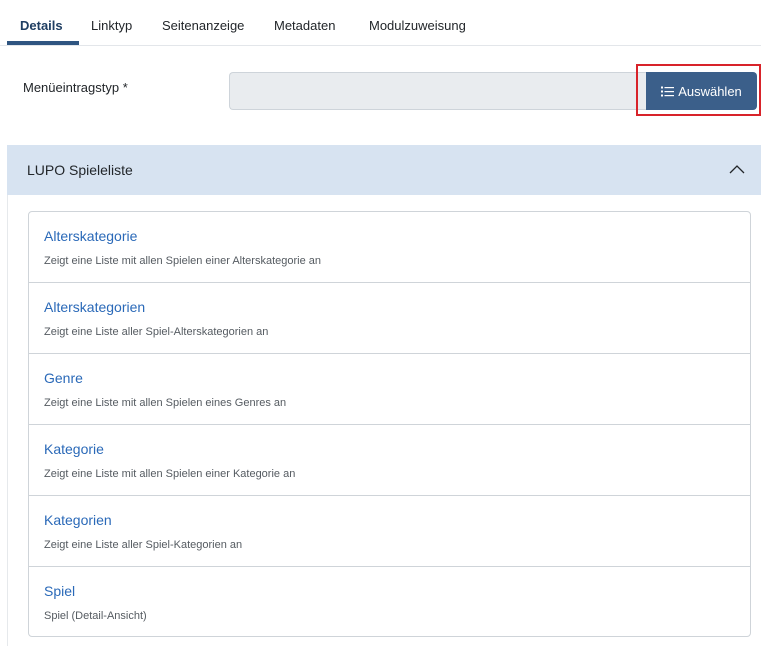 The image size is (761, 646). I want to click on tab-metadaten: Metadaten, so click(304, 25).